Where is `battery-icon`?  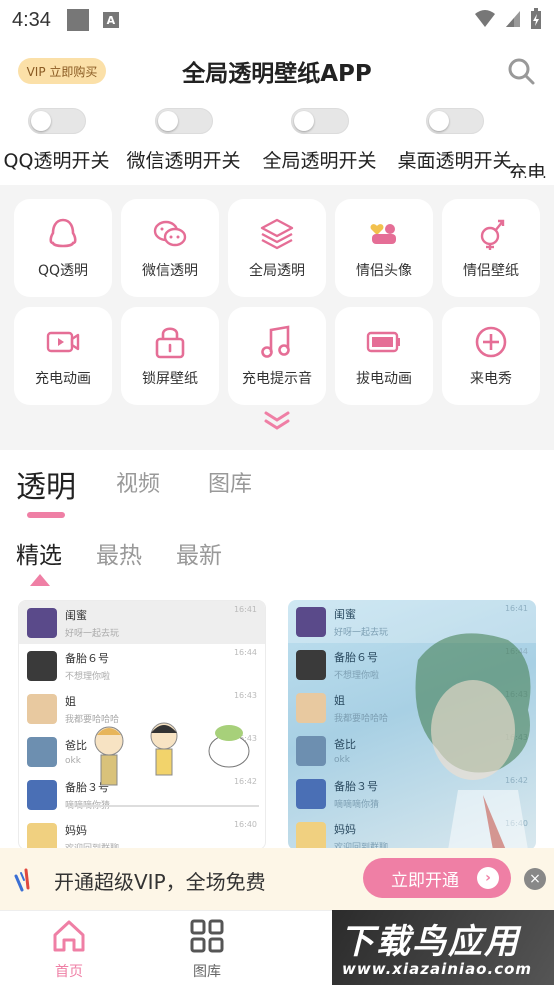
battery-icon is located at coordinates (383, 342).